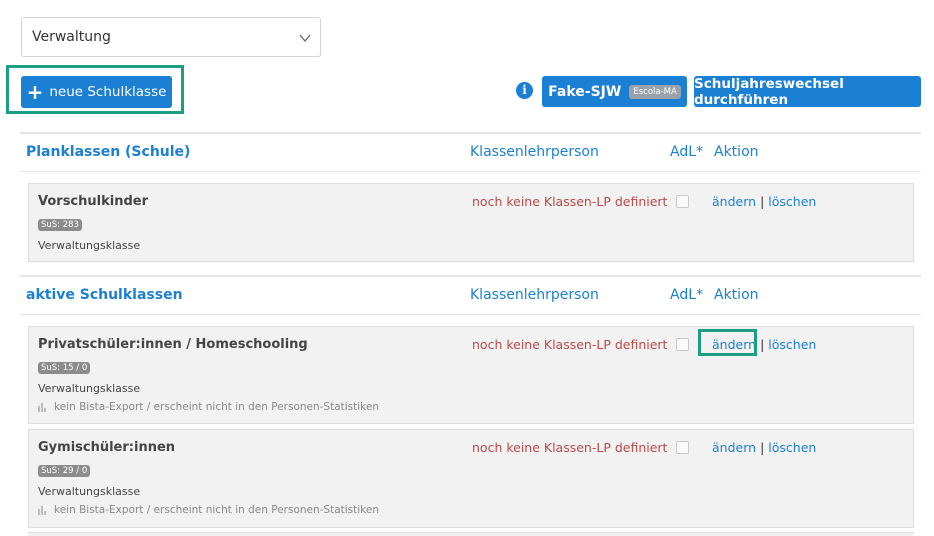  Describe the element at coordinates (727, 342) in the screenshot. I see `edit-link-highlight` at that location.